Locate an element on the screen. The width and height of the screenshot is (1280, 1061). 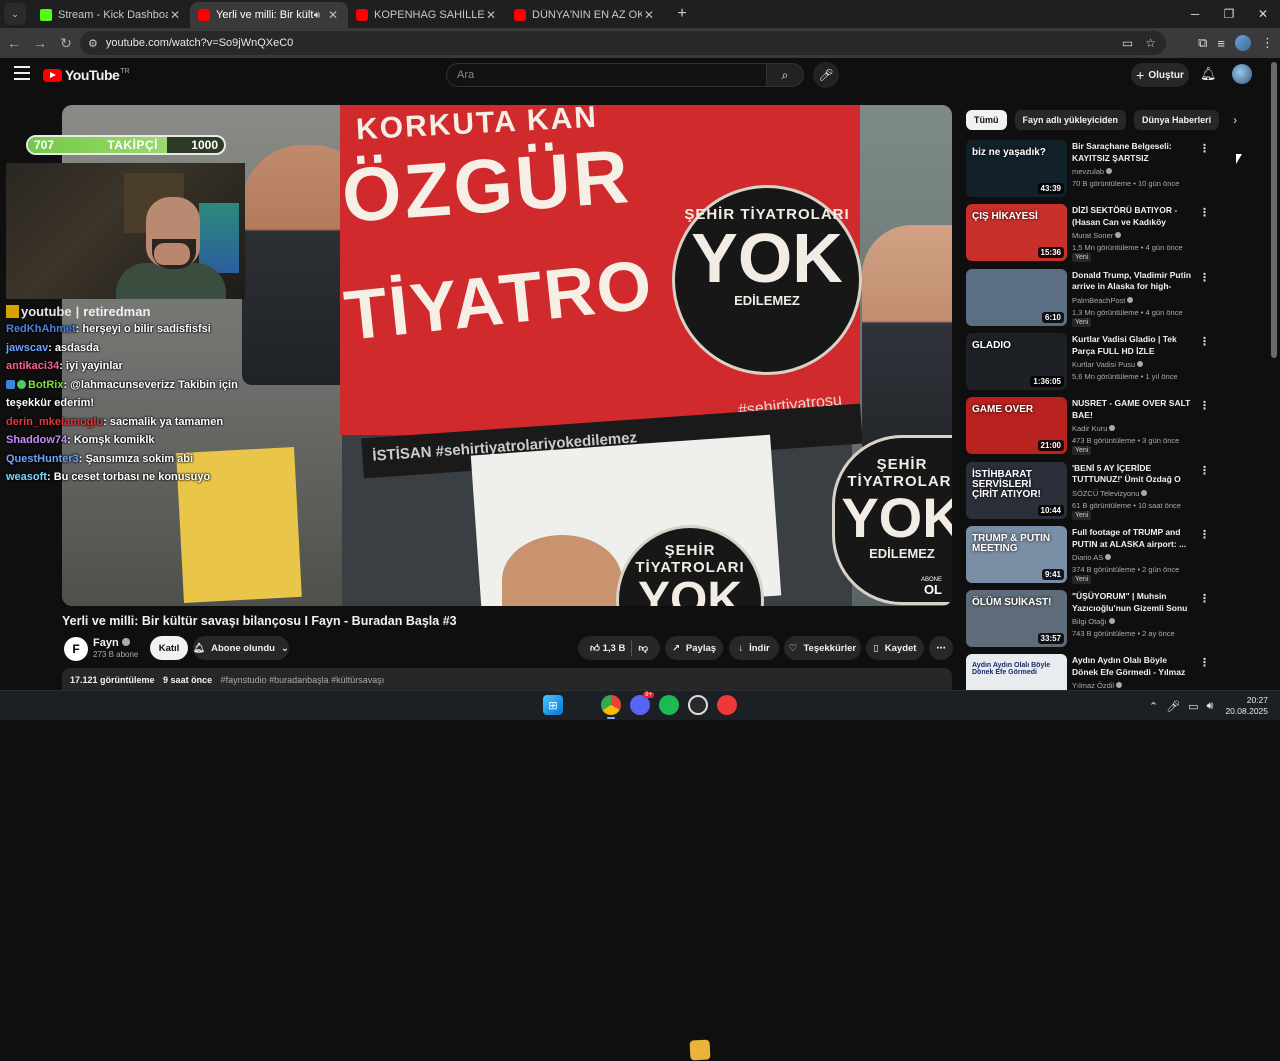
obs-icon is located at coordinates (698, 705).